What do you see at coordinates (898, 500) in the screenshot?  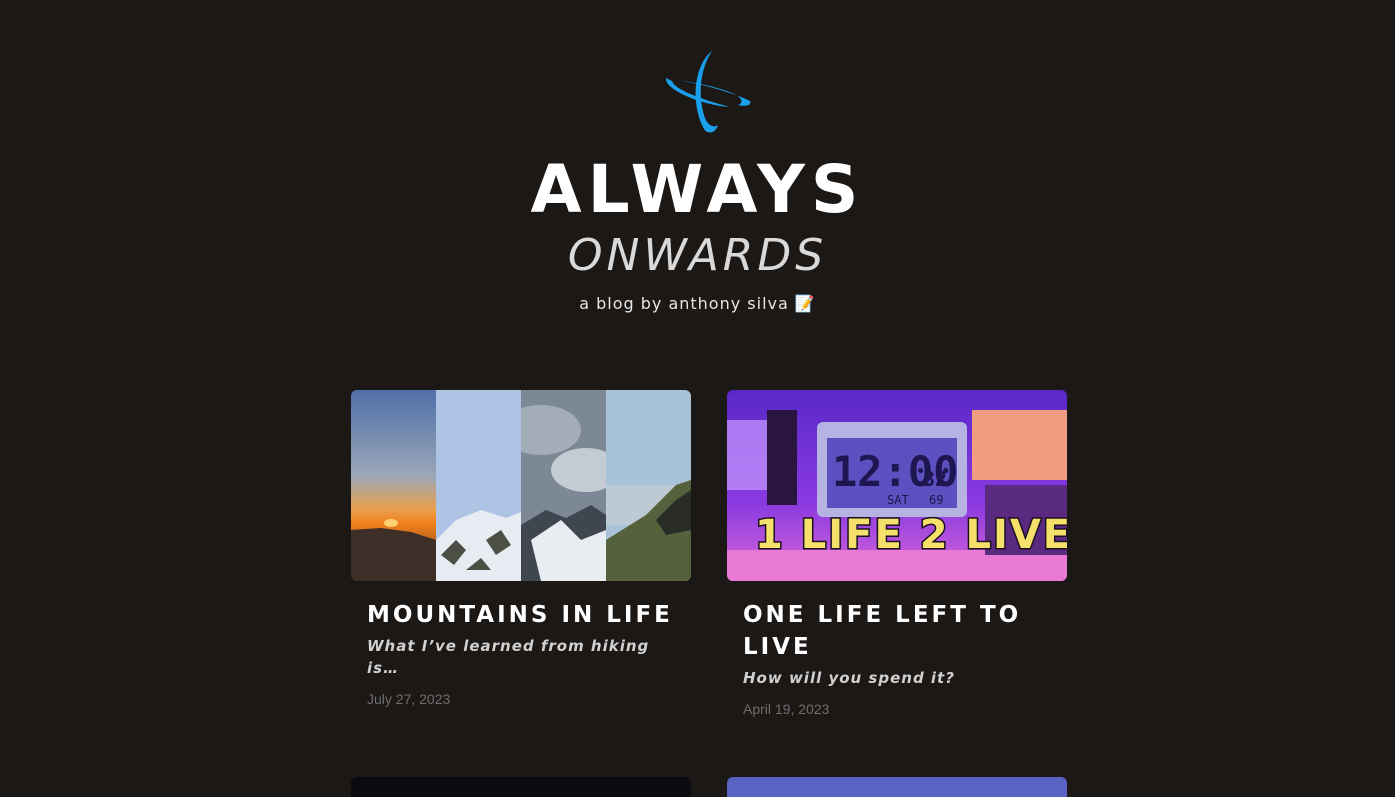 I see `clock-day-text: SAT` at bounding box center [898, 500].